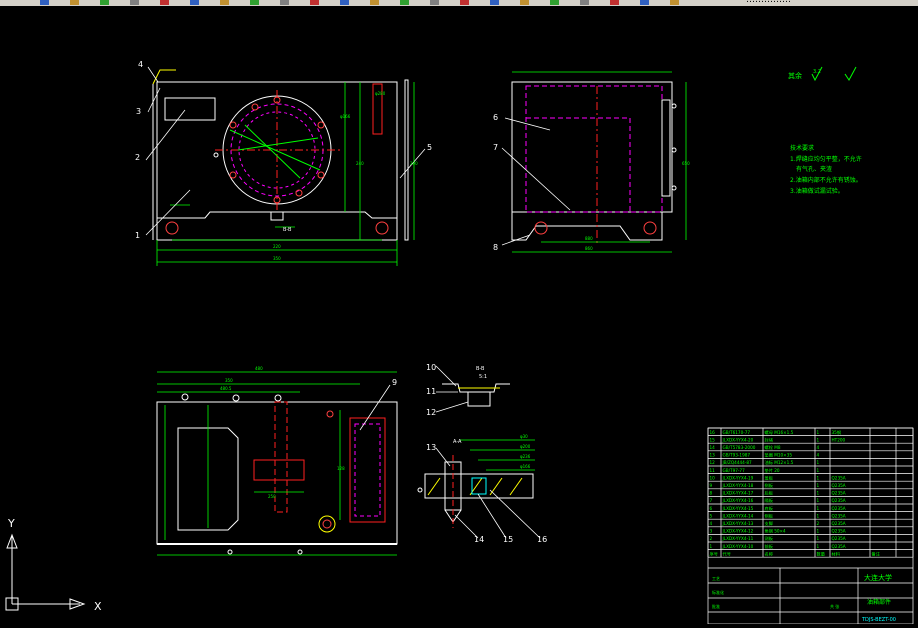  Describe the element at coordinates (216, 155) in the screenshot. I see `front-small-hole` at that location.